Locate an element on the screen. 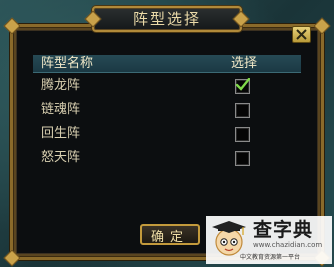 This screenshot has width=334, height=267. watermark-subtitle: 中文教育资源第一平台 is located at coordinates (269, 257).